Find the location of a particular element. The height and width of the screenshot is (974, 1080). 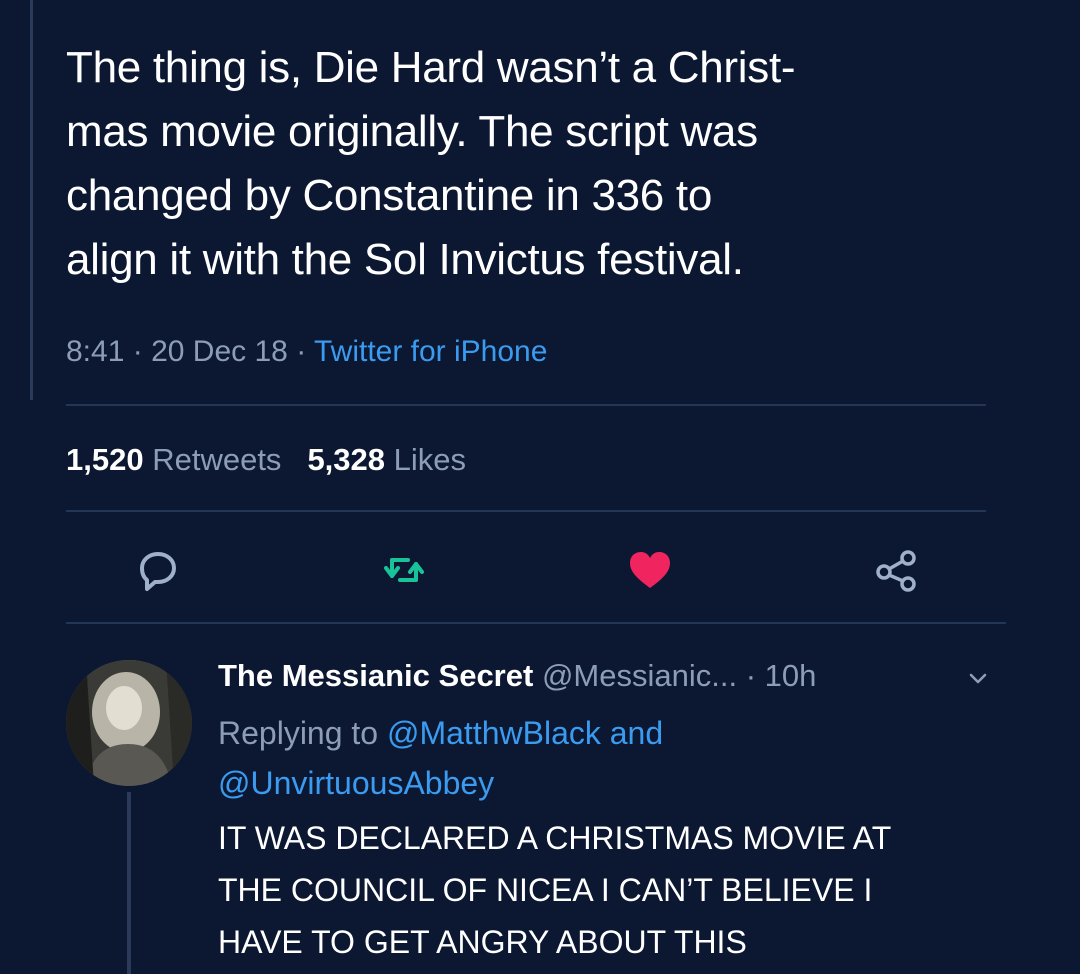

mention-link: @UnvirtuousAbbey is located at coordinates (356, 783).